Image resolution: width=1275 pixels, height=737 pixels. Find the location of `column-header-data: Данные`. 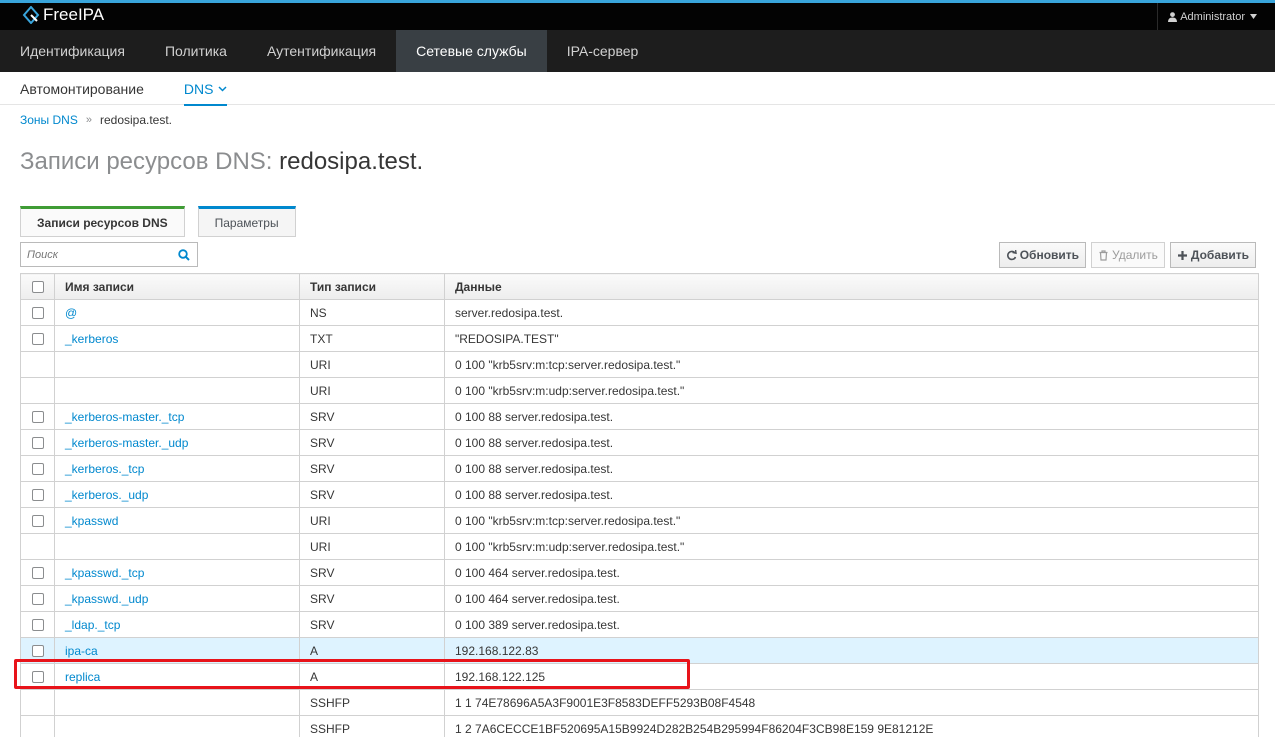

column-header-data: Данные is located at coordinates (851, 286).